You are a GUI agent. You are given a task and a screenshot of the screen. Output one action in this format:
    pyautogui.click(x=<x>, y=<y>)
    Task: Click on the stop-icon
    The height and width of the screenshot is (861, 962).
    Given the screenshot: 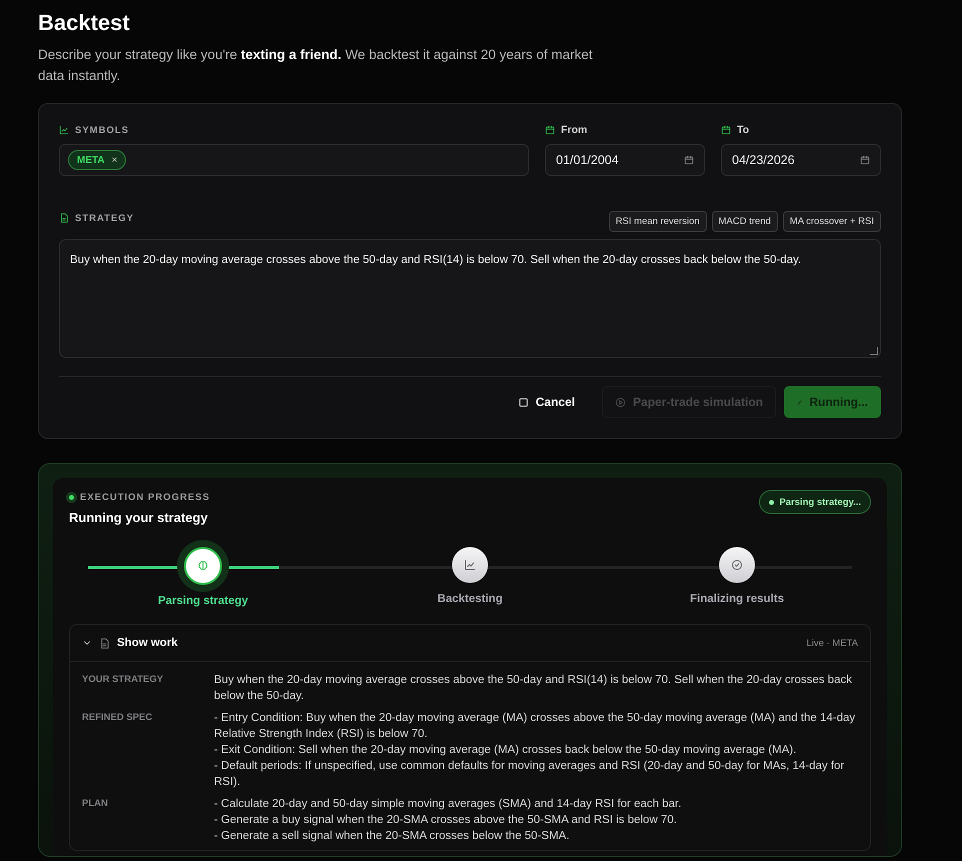 What is the action you would take?
    pyautogui.click(x=523, y=402)
    